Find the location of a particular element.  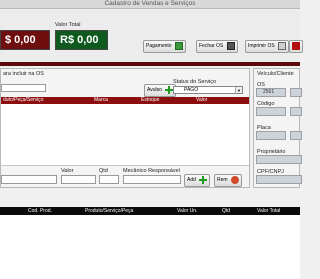

product-field is located at coordinates (29, 179).